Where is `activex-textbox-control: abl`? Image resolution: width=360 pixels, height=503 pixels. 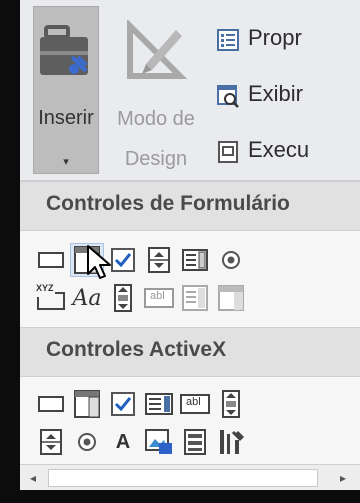 activex-textbox-control: abl is located at coordinates (195, 404).